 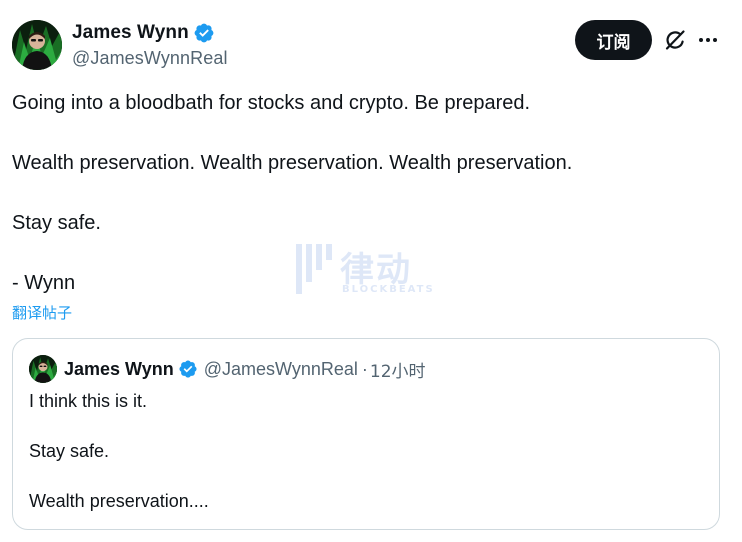 I want to click on quoted-line: Stay safe., so click(x=69, y=451).